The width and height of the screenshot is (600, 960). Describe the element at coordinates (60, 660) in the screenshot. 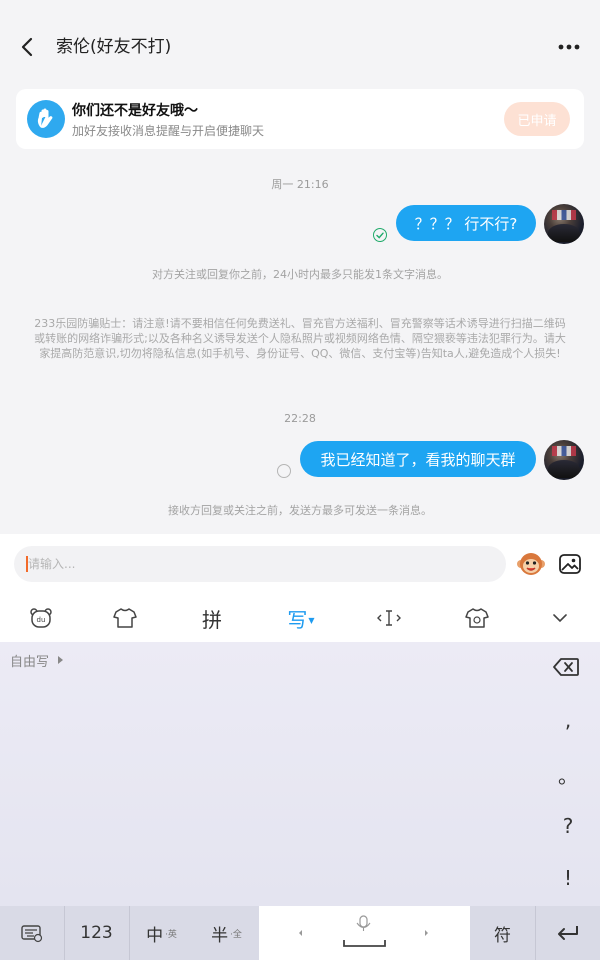

I see `triangle-right-icon` at that location.